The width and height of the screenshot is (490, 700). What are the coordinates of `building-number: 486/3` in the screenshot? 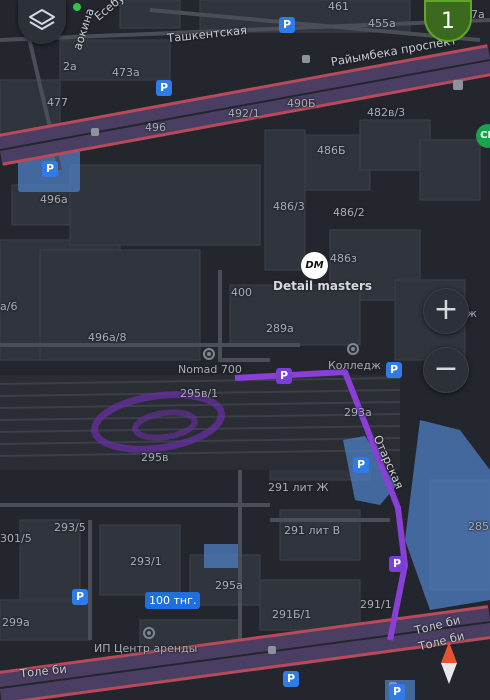 It's located at (289, 206).